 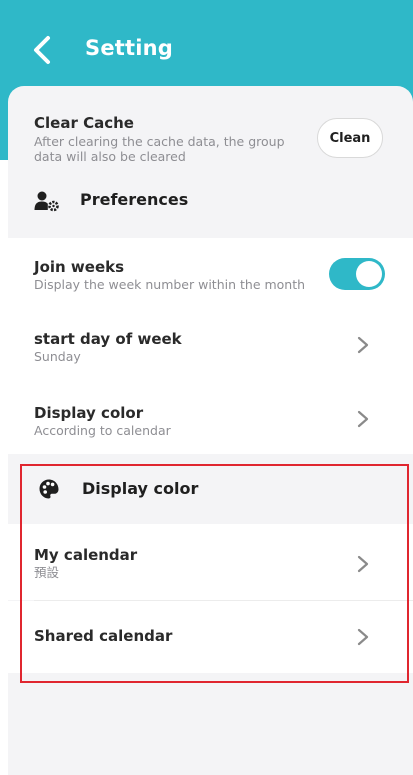 What do you see at coordinates (170, 284) in the screenshot?
I see `join-weeks-subtitle: Display the week number within the month` at bounding box center [170, 284].